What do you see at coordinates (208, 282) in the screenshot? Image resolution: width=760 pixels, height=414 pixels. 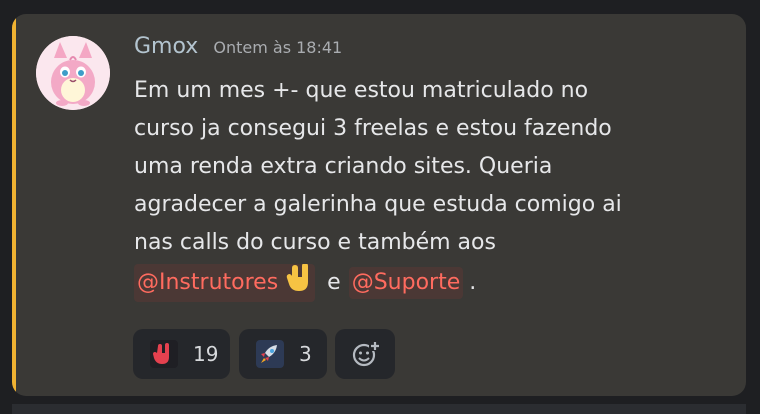 I see `mention-label: @Instrutores` at bounding box center [208, 282].